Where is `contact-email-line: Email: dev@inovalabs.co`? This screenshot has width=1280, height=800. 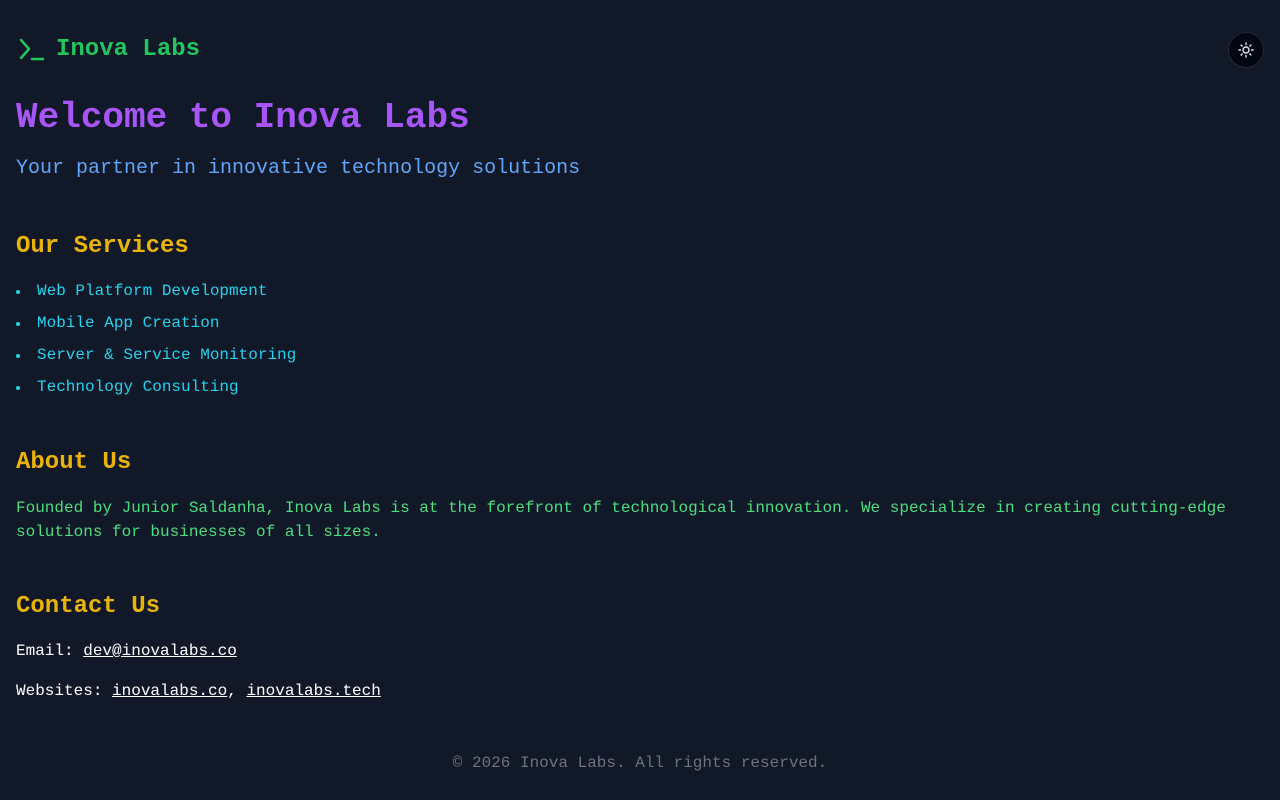
contact-email-line: Email: dev@inovalabs.co is located at coordinates (126, 651).